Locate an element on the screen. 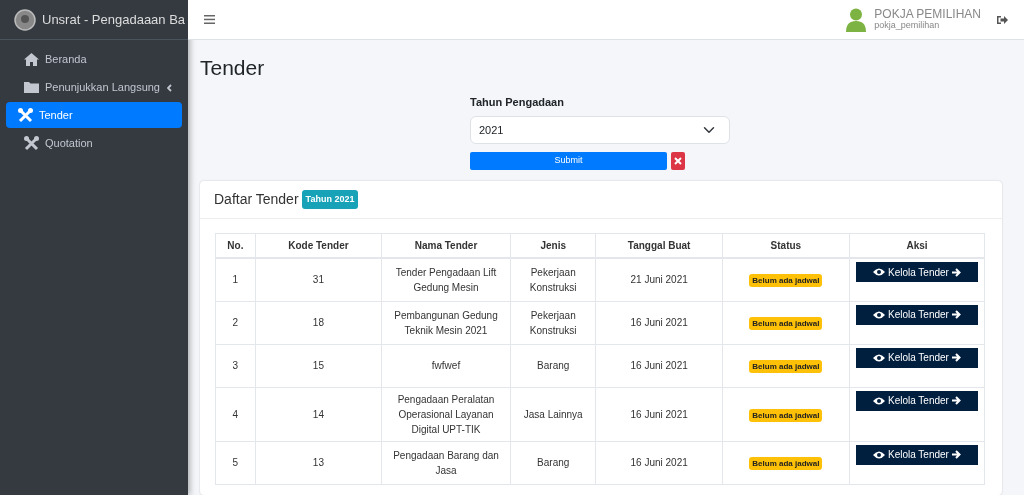 The height and width of the screenshot is (495, 1024). close-icon is located at coordinates (678, 161).